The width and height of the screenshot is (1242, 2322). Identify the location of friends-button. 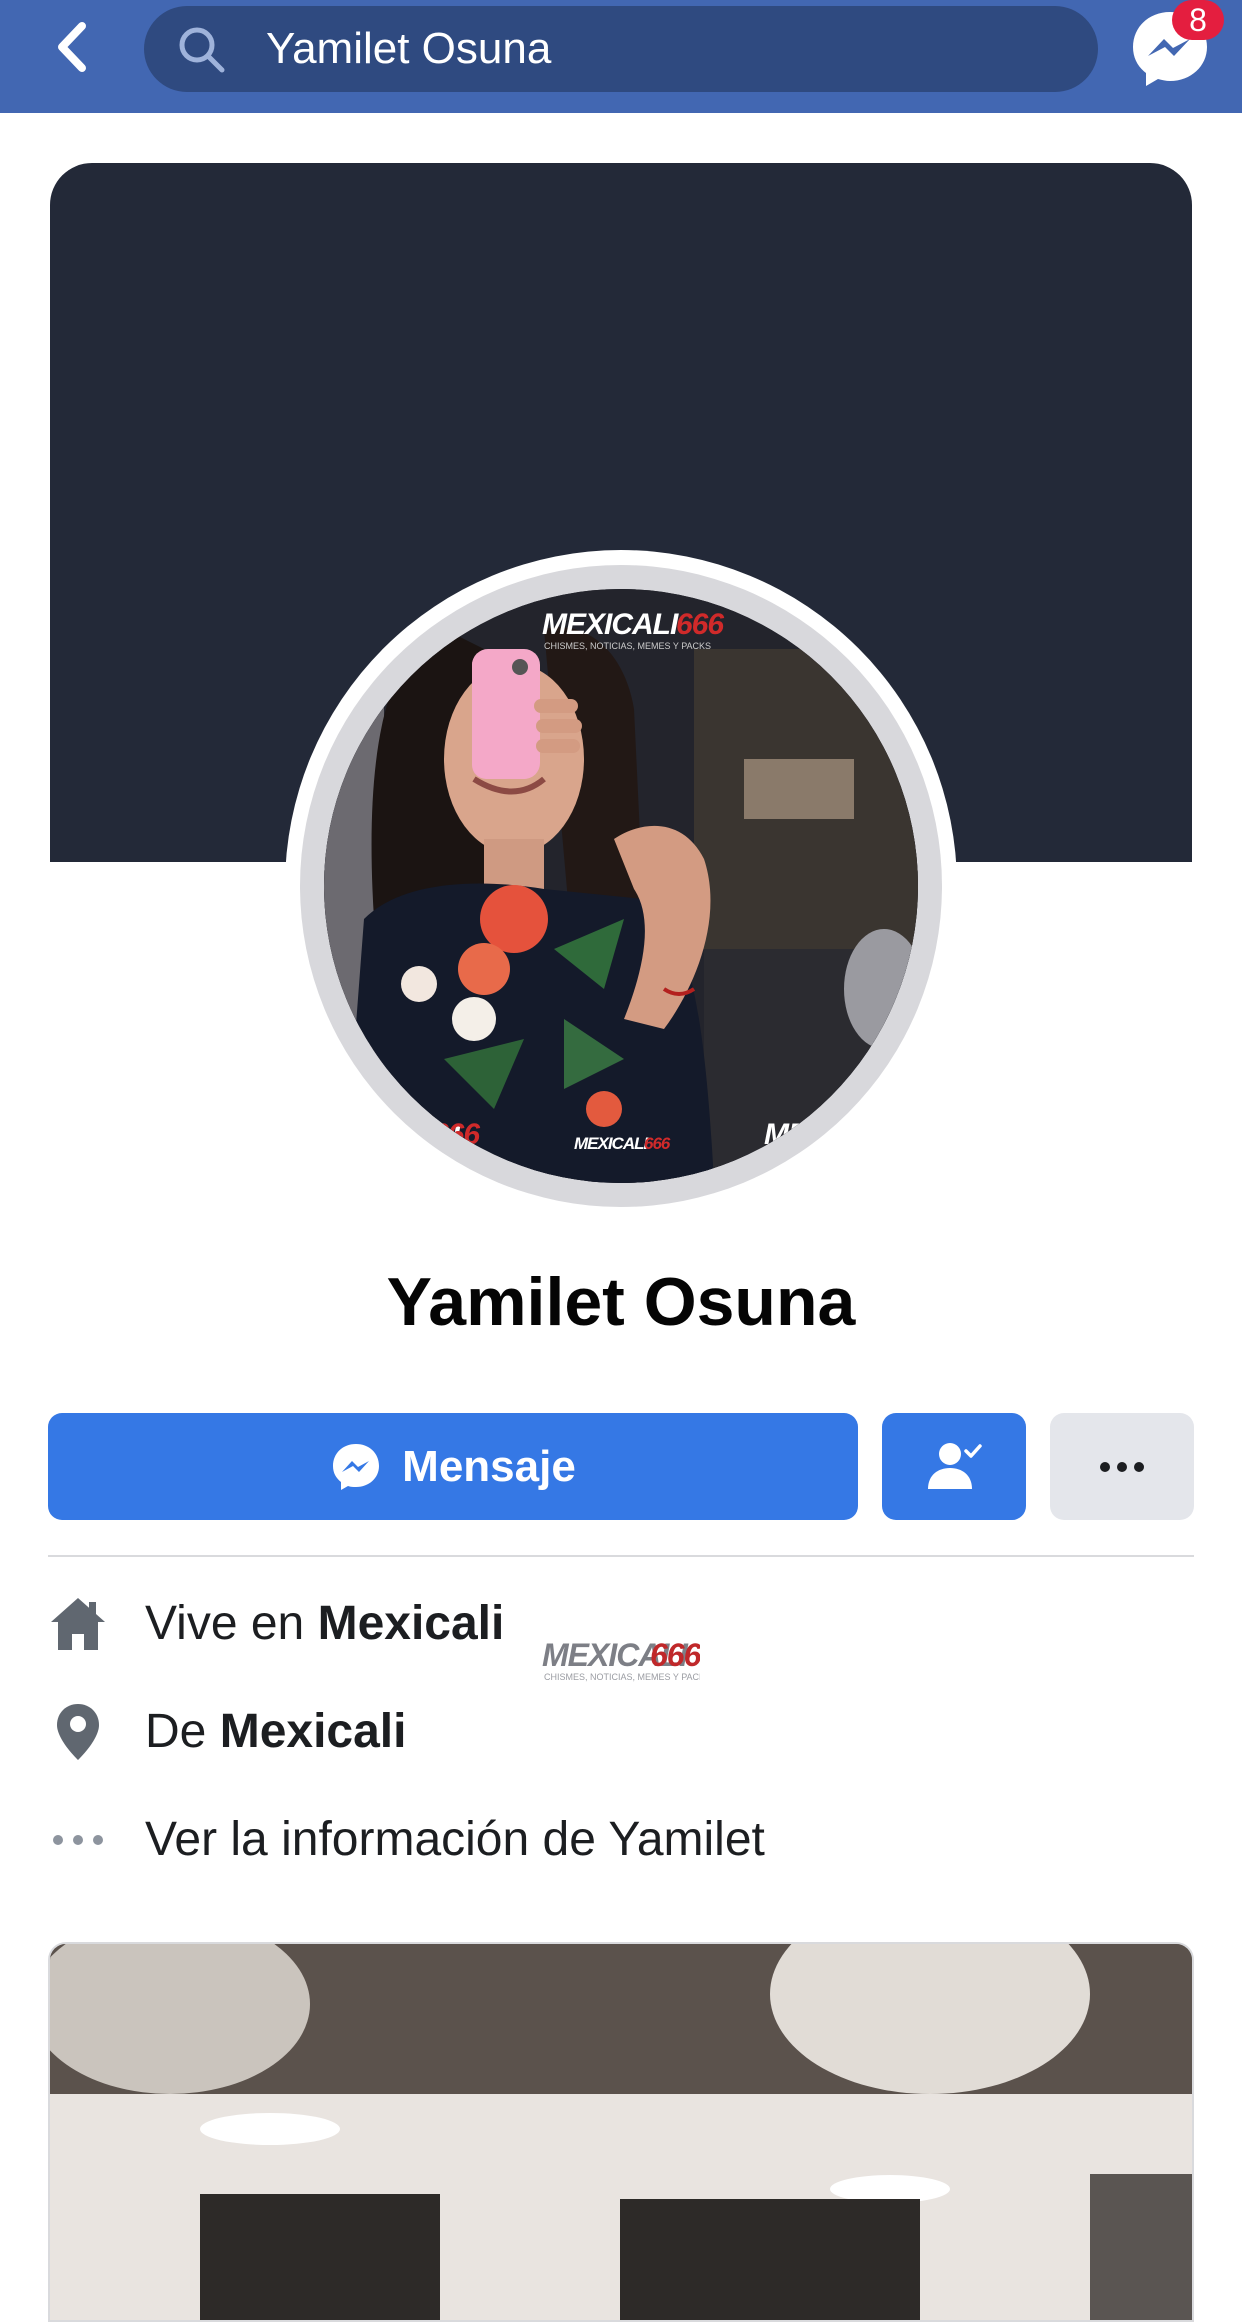
(954, 1466).